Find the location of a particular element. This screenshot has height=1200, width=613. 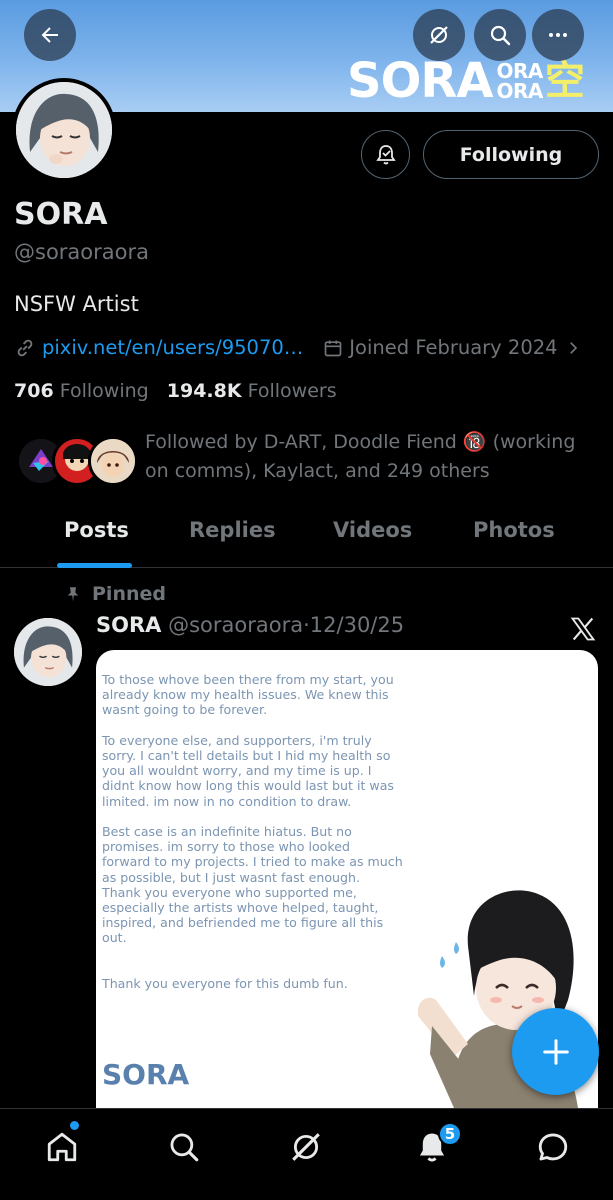

nav-search is located at coordinates (184, 1147).